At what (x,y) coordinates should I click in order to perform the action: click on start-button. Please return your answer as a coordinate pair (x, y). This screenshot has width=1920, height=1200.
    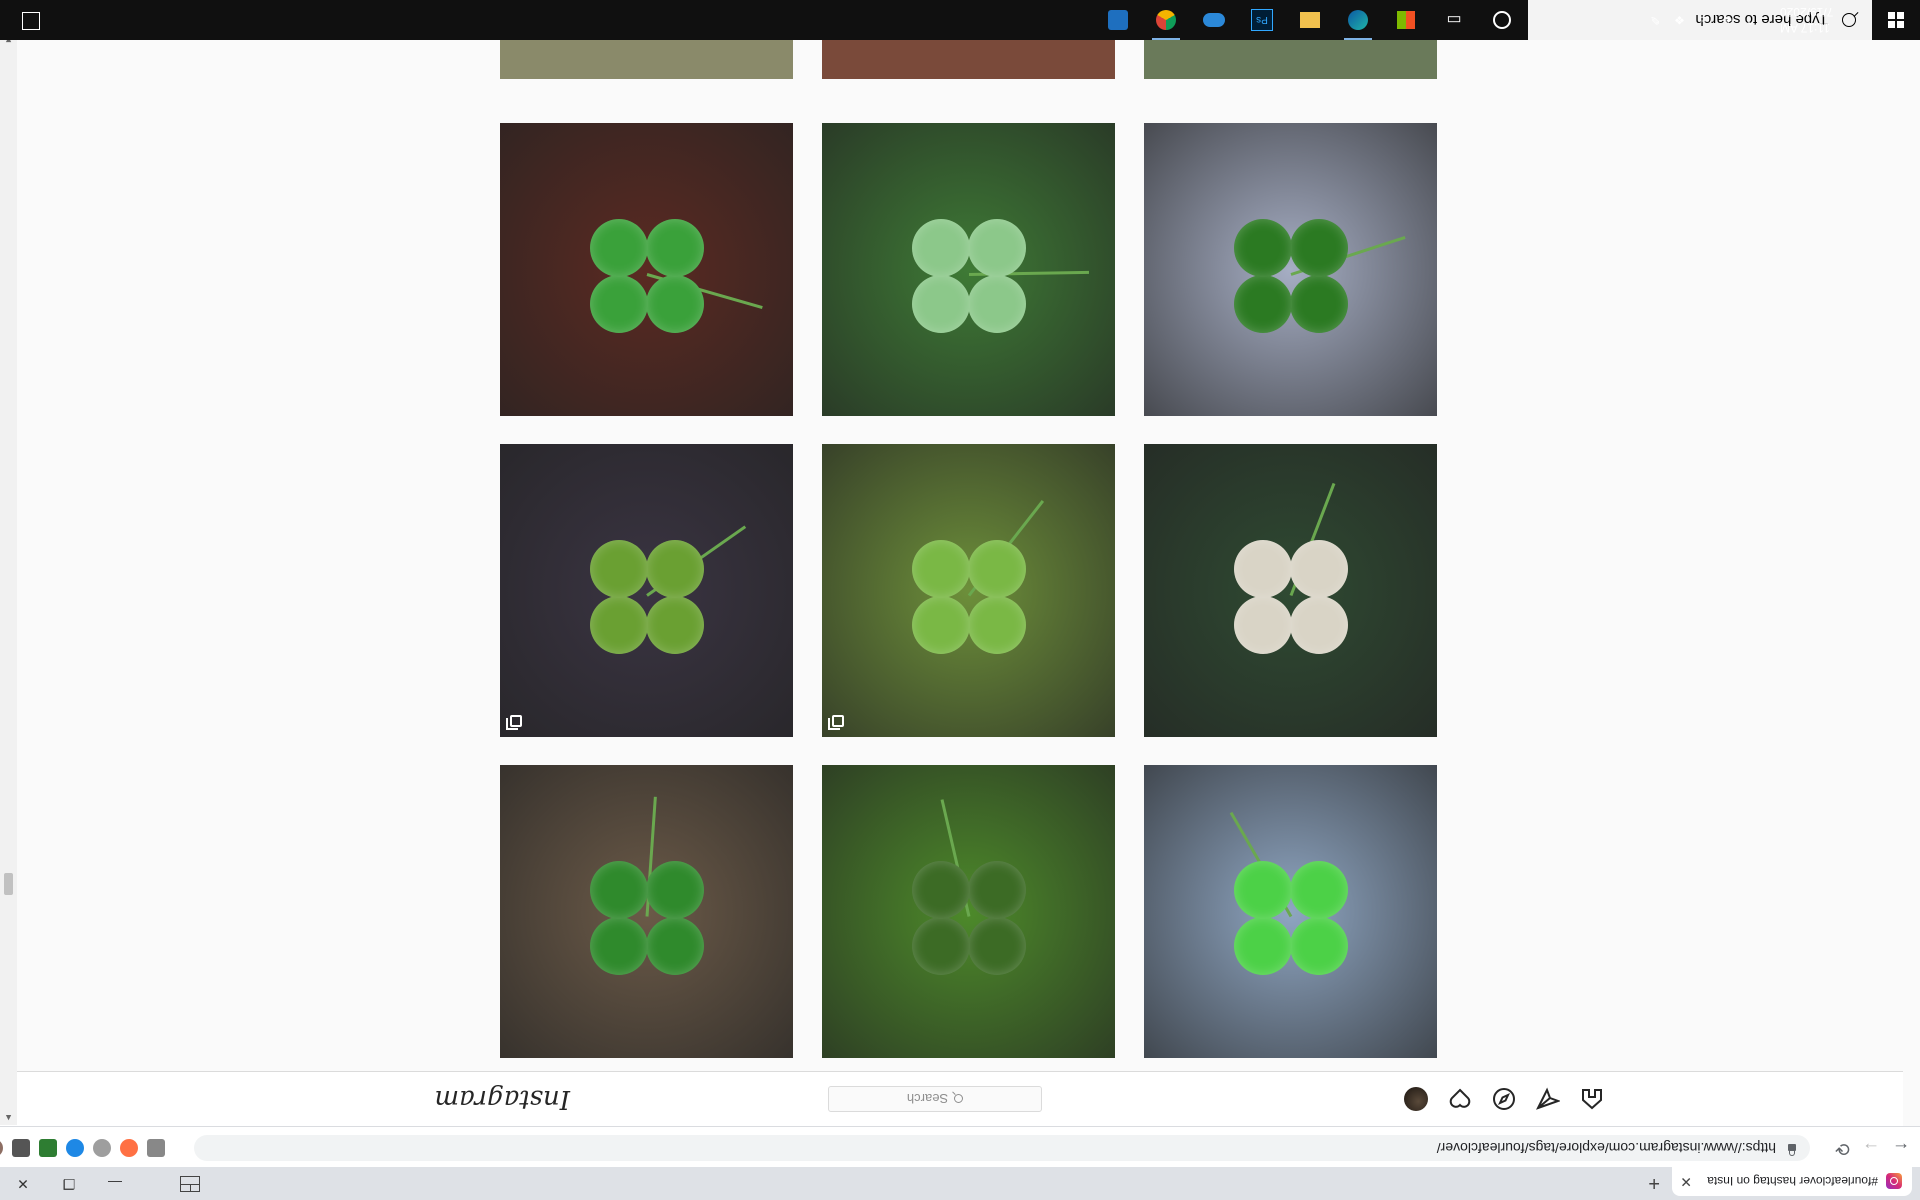
    Looking at the image, I should click on (1896, 20).